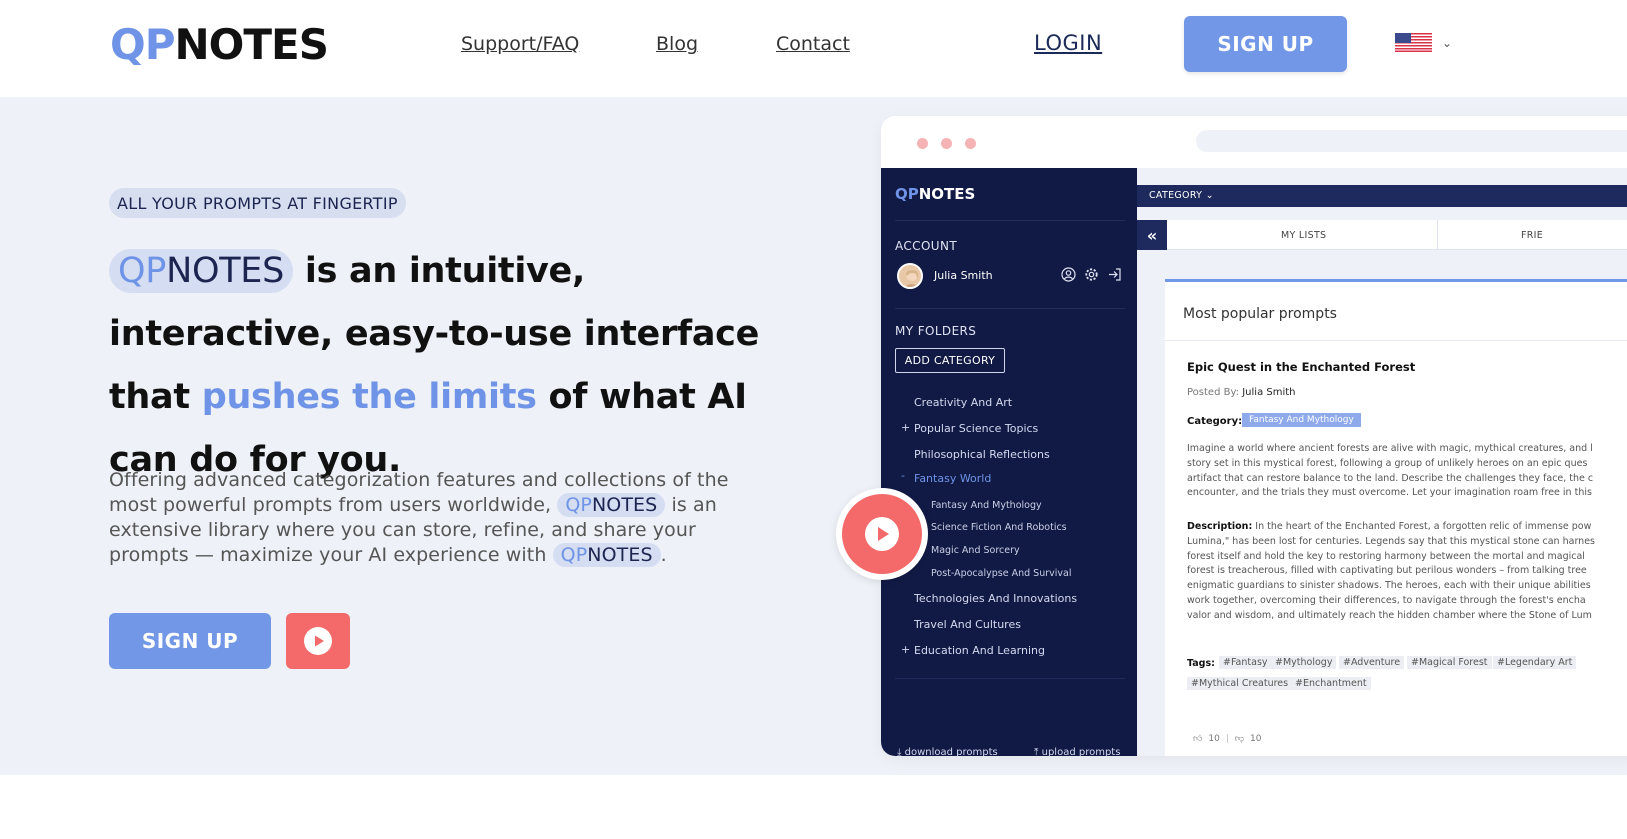  I want to click on add-category-button: ADD CATEGORY, so click(950, 360).